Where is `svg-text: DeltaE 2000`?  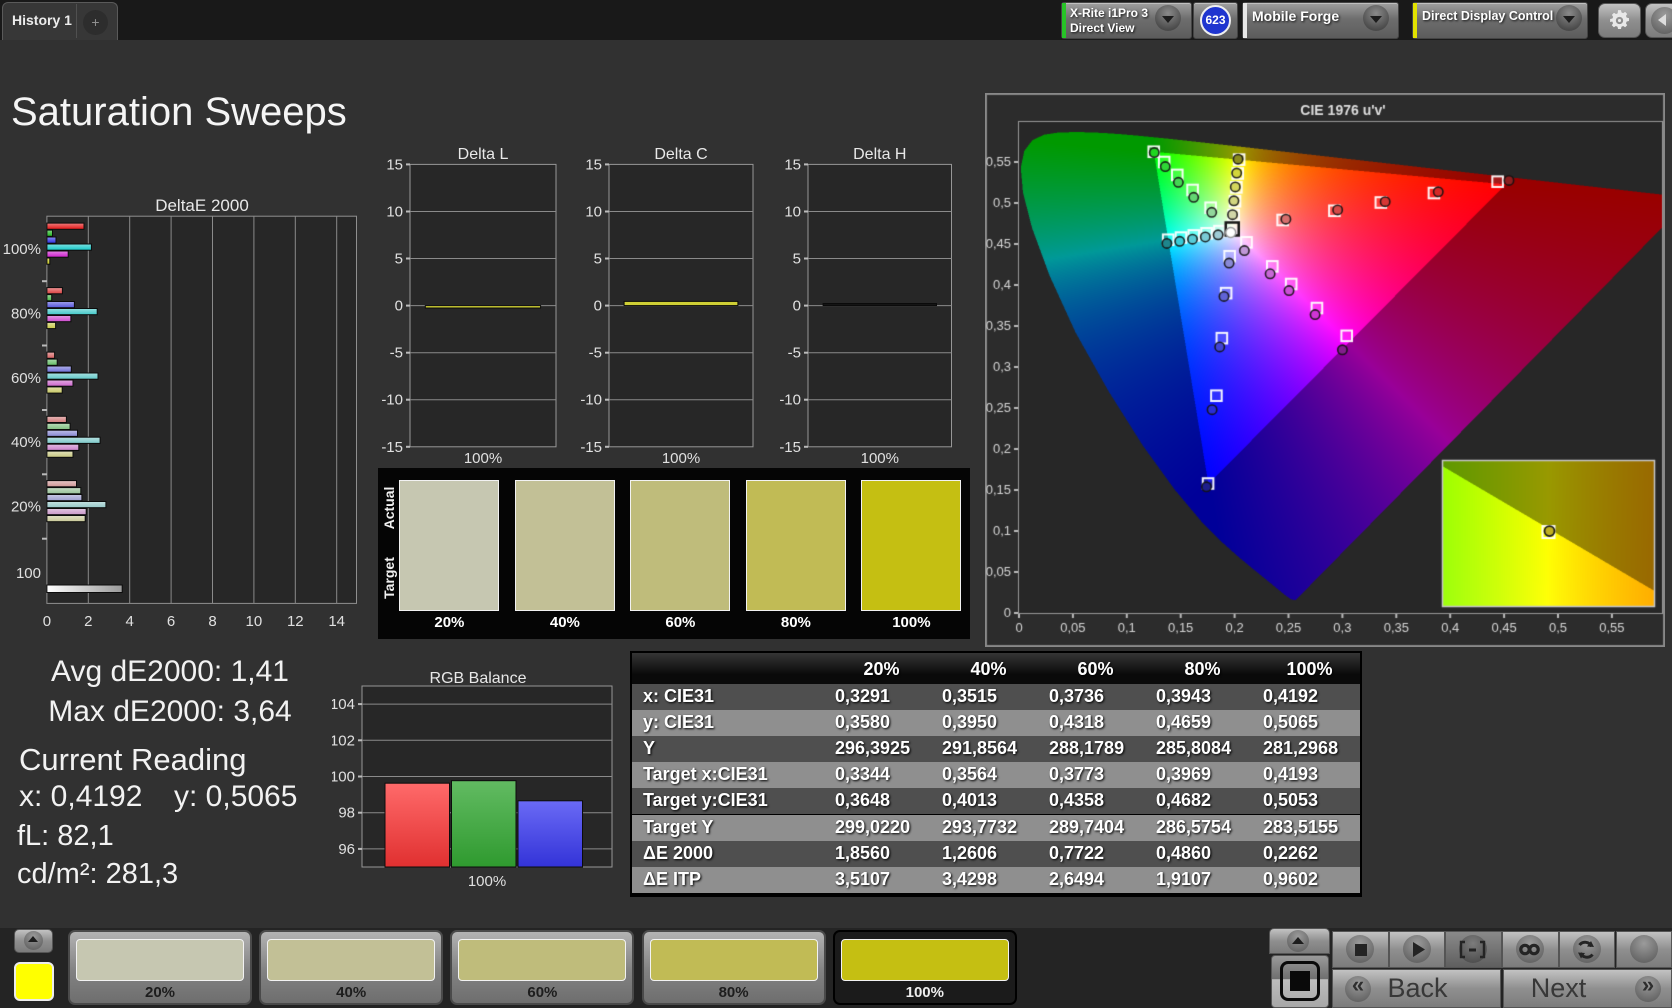 svg-text: DeltaE 2000 is located at coordinates (202, 205).